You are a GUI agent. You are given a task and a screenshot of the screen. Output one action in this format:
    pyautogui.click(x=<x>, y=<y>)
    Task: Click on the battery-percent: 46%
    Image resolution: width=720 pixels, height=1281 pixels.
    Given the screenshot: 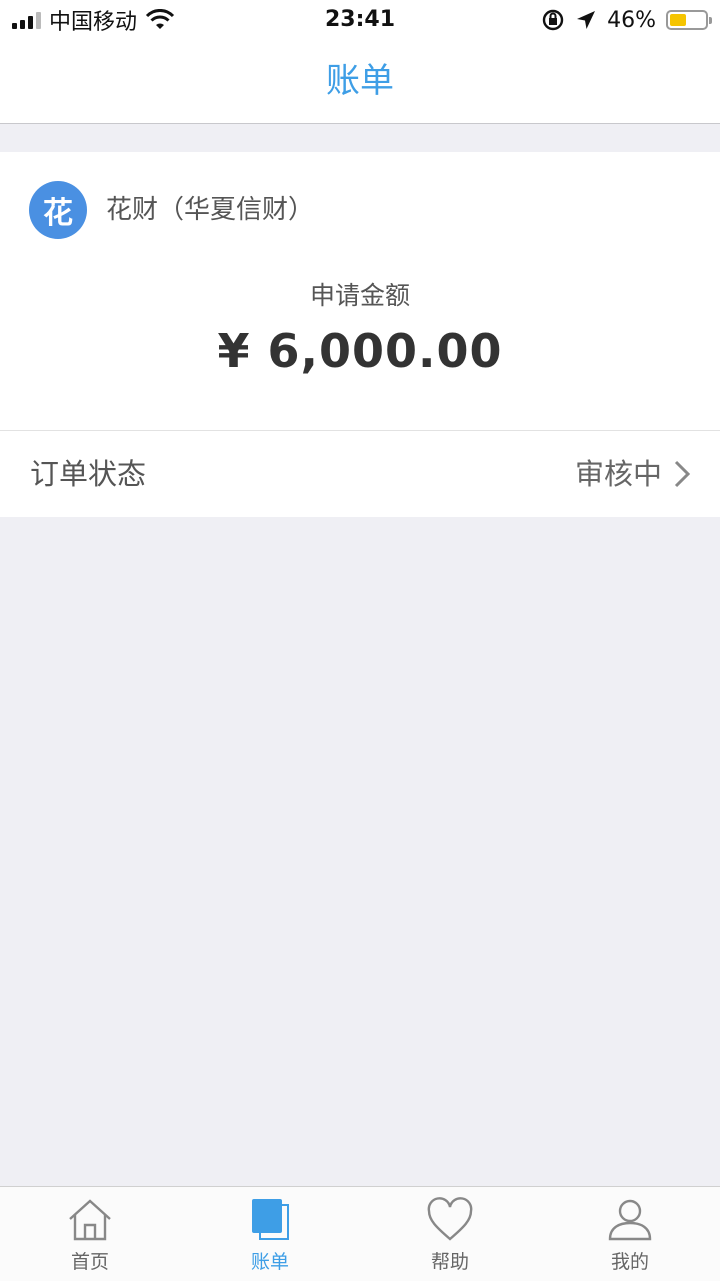 What is the action you would take?
    pyautogui.click(x=631, y=20)
    